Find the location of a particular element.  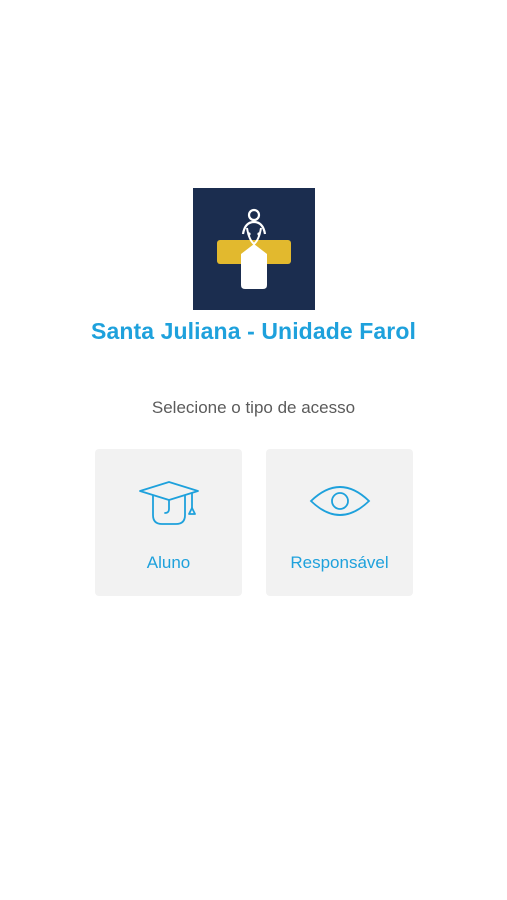

aluno-label: Aluno is located at coordinates (168, 562).